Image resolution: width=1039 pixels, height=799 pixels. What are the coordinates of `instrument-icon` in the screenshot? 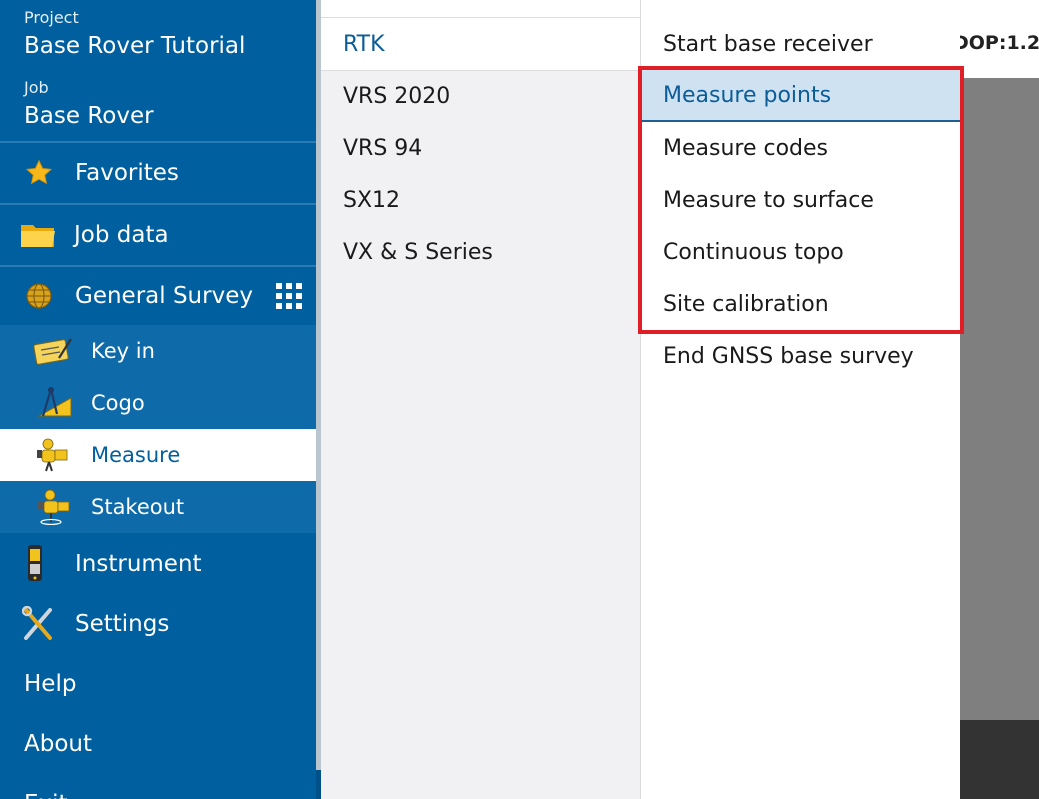 It's located at (35, 564).